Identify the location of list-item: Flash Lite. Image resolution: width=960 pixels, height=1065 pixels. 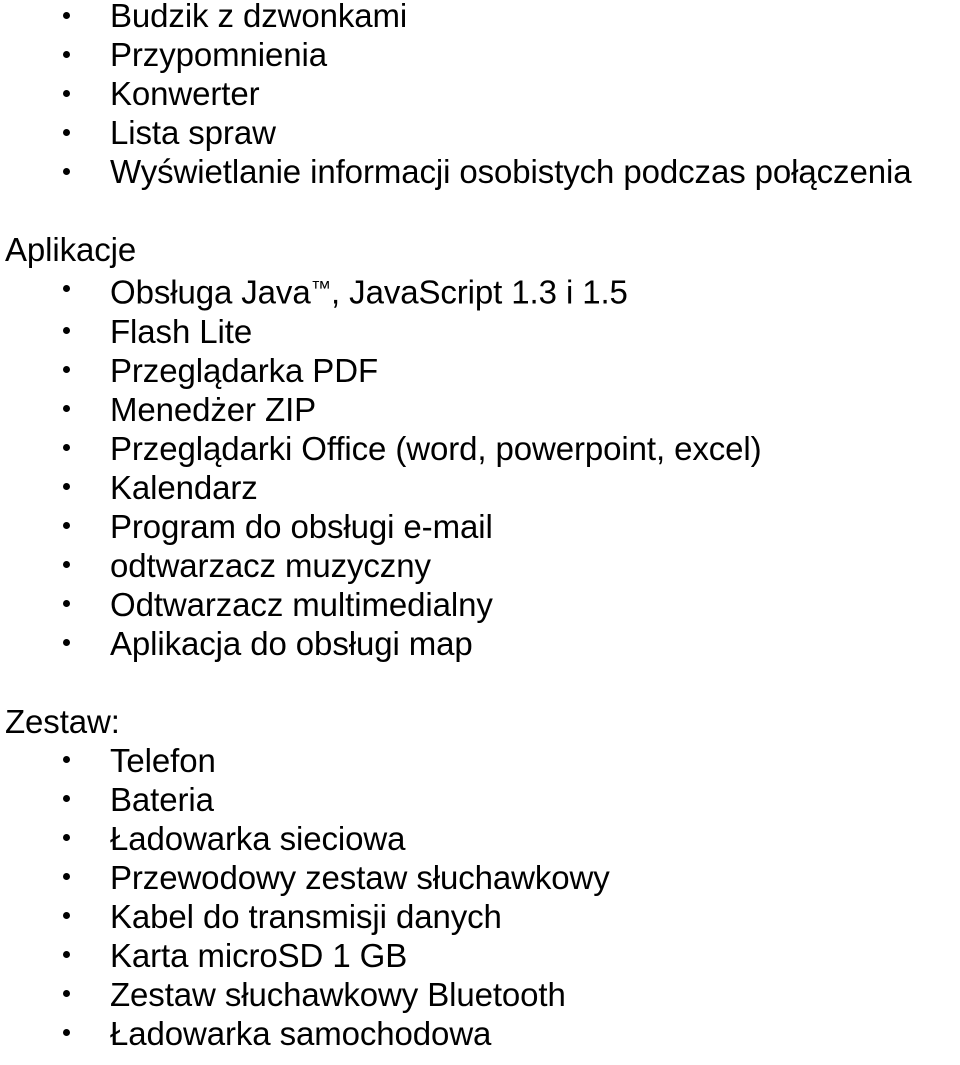
(480, 331).